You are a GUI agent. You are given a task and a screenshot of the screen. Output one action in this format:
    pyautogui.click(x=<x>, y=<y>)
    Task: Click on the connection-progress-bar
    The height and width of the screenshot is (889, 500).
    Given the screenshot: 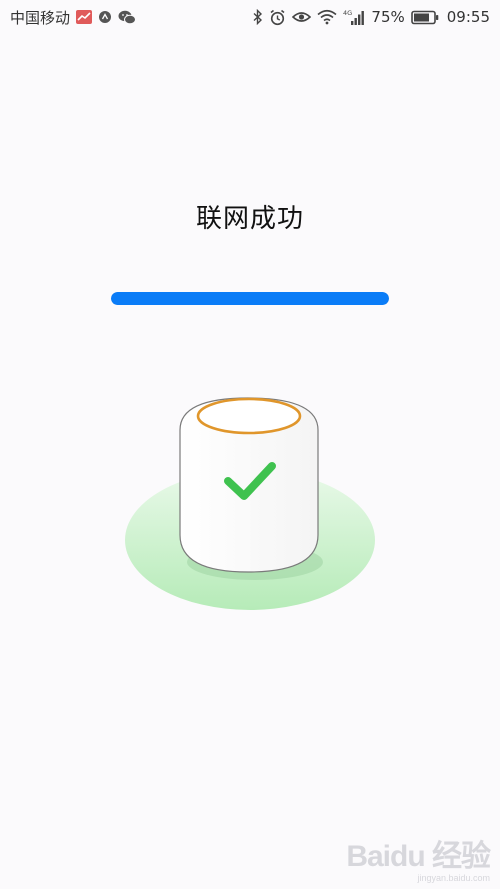 What is the action you would take?
    pyautogui.click(x=250, y=298)
    